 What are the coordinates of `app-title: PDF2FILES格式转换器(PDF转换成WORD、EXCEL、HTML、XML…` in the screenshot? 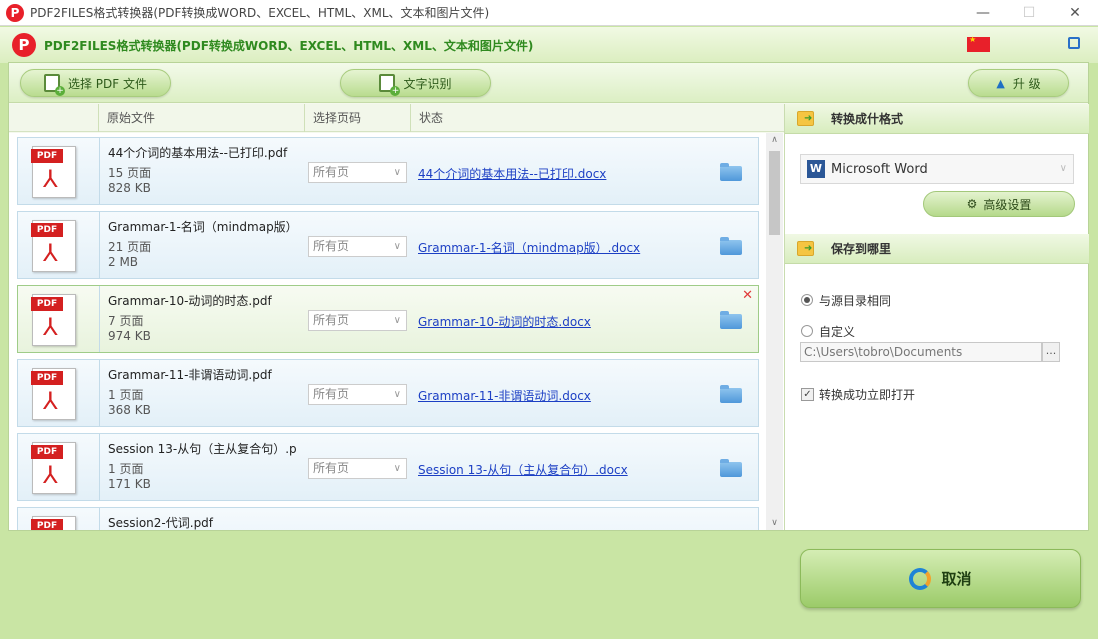 It's located at (289, 45).